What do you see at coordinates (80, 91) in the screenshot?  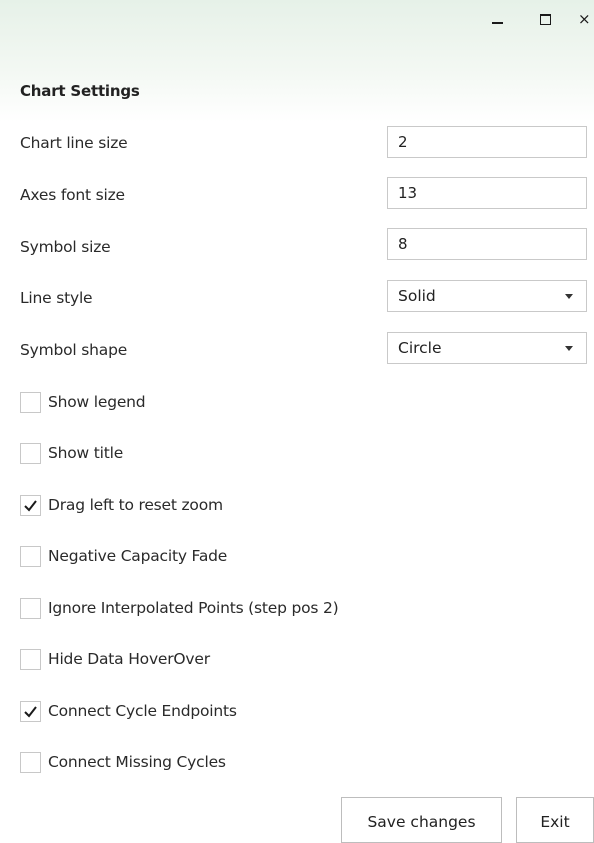 I see `dialog-title: Chart Settings` at bounding box center [80, 91].